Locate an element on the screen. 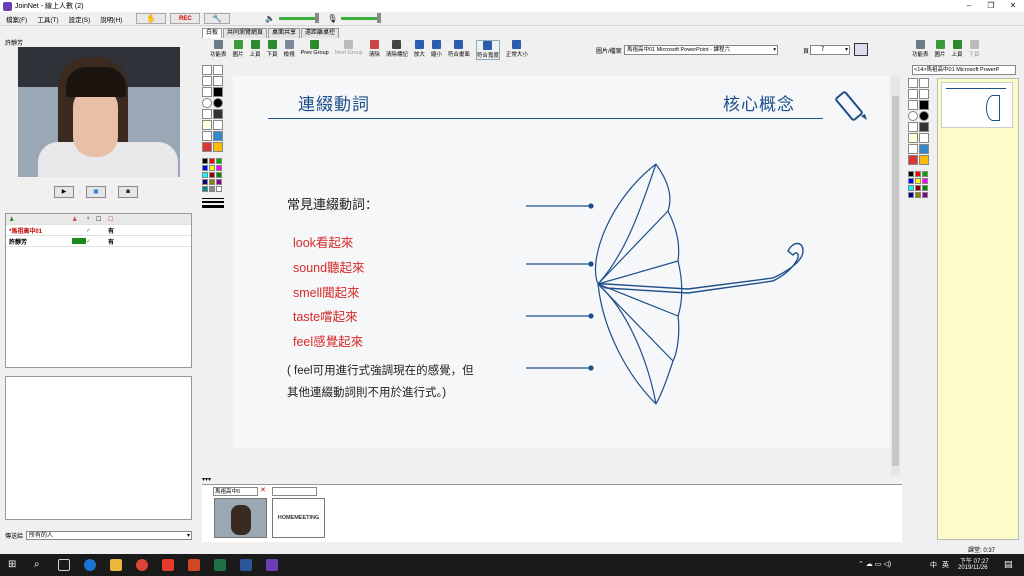  minimize-button: – is located at coordinates (969, 6).